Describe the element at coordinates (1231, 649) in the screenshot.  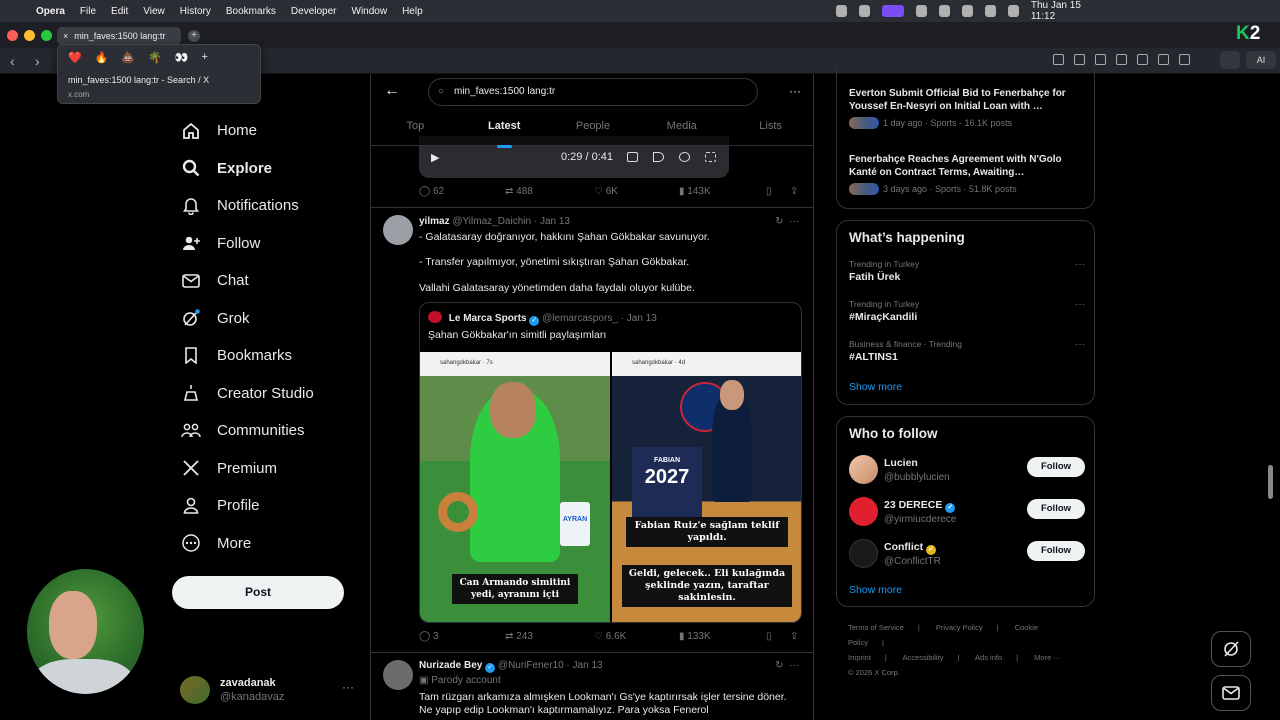
I see `grok-fab-button` at that location.